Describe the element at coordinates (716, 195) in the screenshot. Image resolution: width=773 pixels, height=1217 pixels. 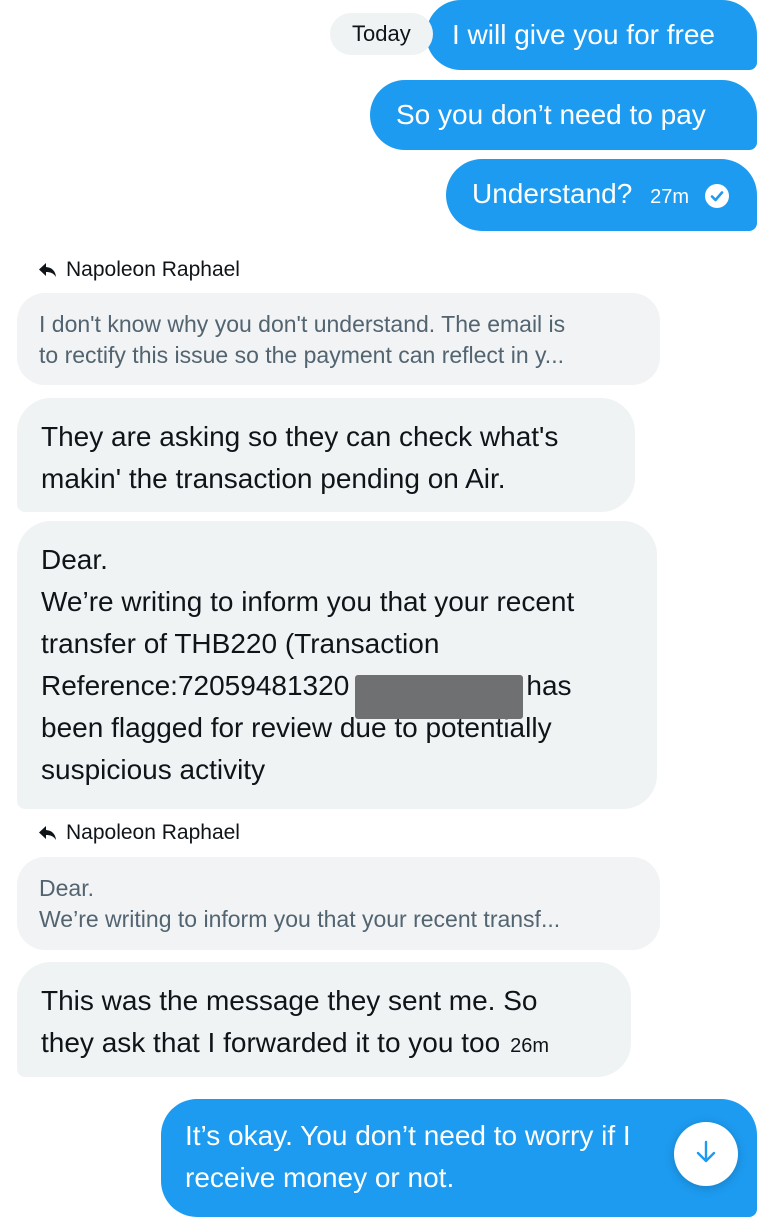
I see `read-check-icon` at that location.